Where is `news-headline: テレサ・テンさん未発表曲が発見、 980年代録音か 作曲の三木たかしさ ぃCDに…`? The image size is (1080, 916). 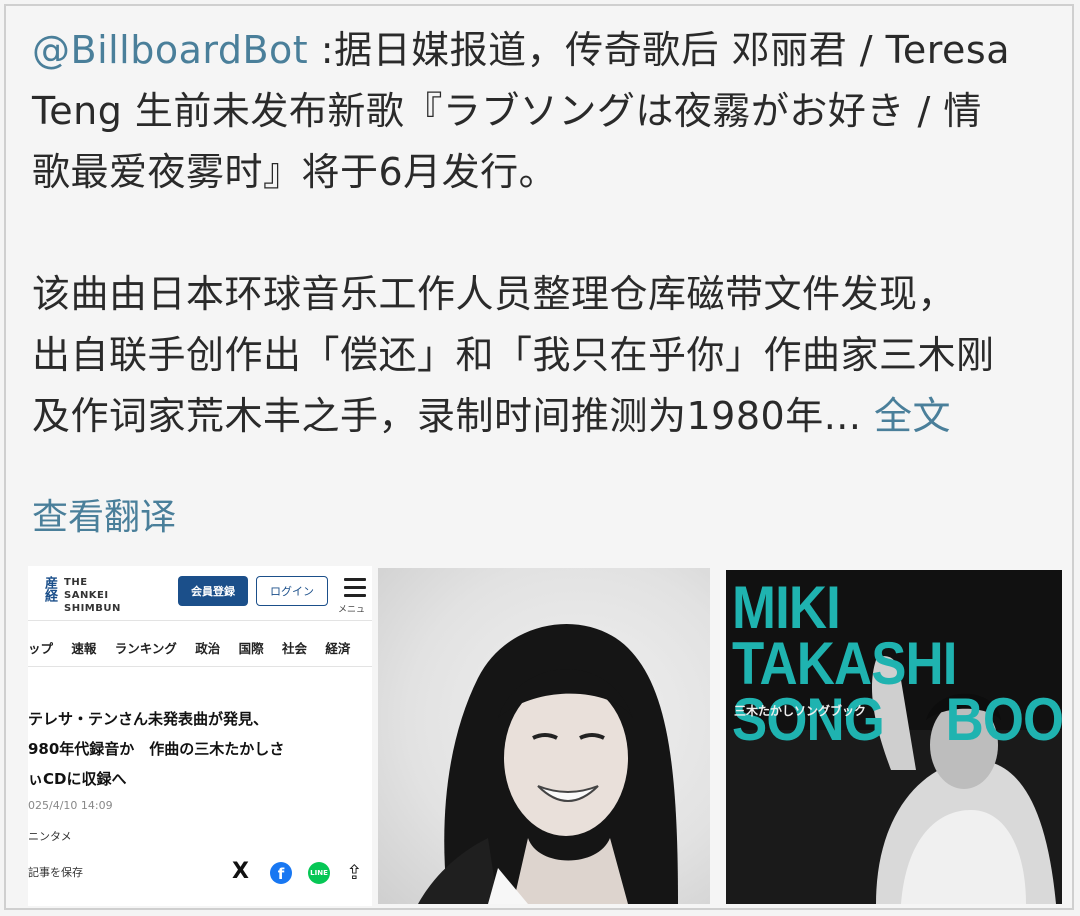
news-headline: テレサ・テンさん未発表曲が発見、 980年代録音か 作曲の三木たかしさ ぃCDに… is located at coordinates (200, 749).